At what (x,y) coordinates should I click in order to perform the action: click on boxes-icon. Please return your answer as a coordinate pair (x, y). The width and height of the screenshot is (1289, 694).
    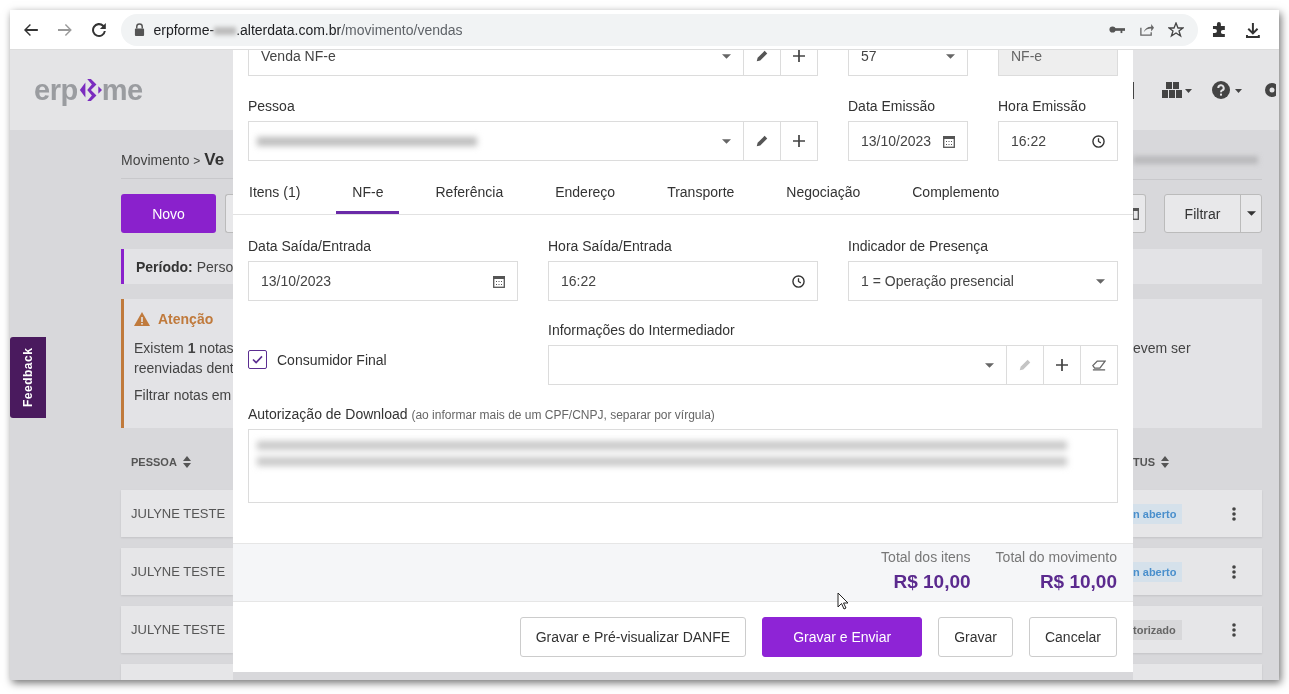
    Looking at the image, I should click on (1177, 90).